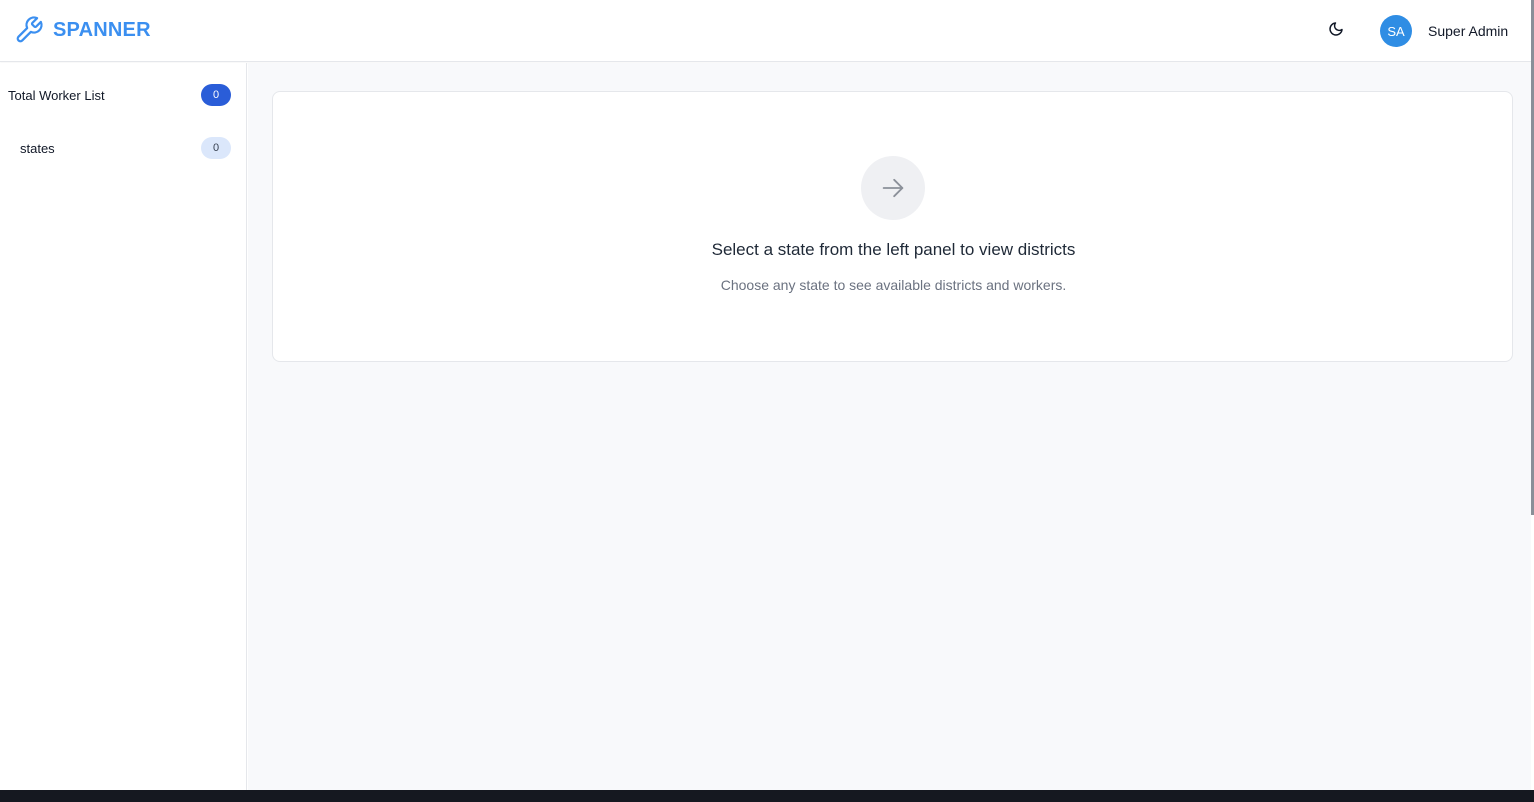 Image resolution: width=1534 pixels, height=802 pixels. Describe the element at coordinates (1468, 31) in the screenshot. I see `user-name: Super Admin` at that location.